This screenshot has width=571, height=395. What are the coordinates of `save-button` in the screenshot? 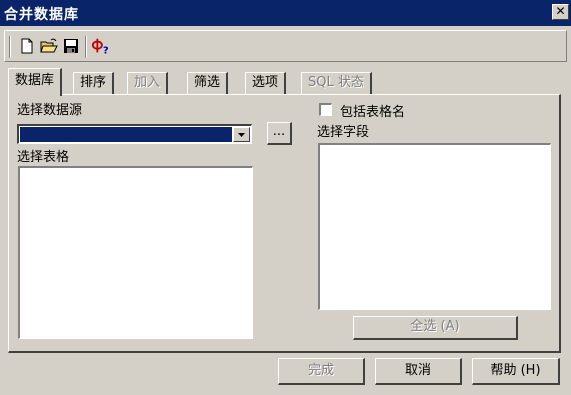 It's located at (71, 46).